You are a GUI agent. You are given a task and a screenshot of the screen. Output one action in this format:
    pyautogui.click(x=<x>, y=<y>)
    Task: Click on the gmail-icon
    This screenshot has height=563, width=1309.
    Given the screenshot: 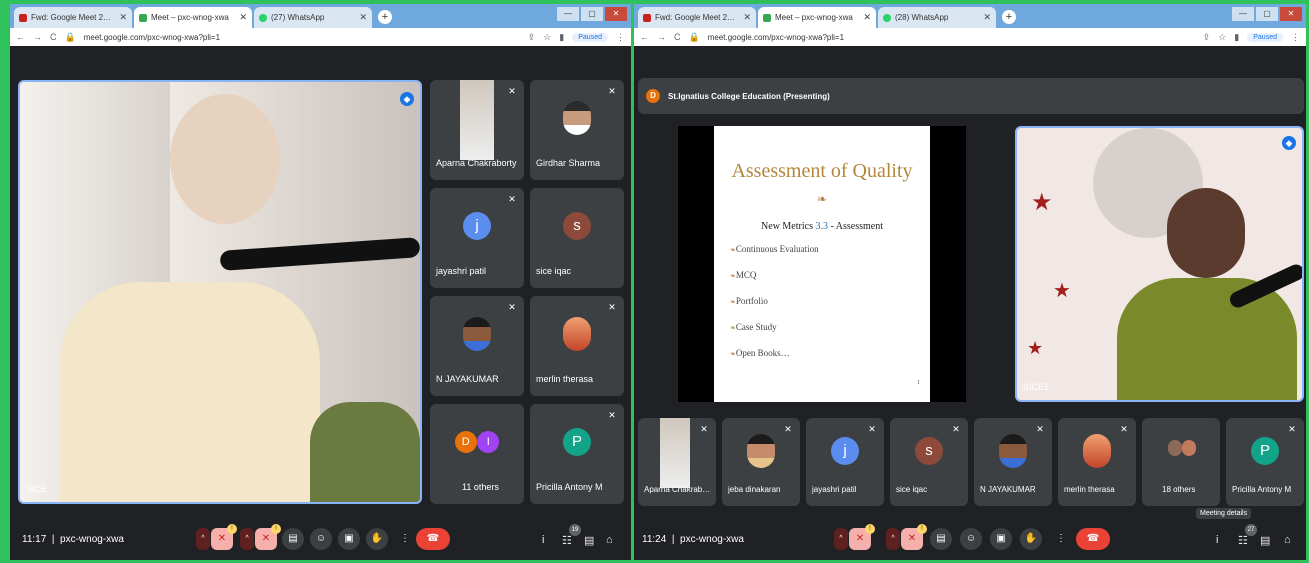 What is the action you would take?
    pyautogui.click(x=23, y=17)
    